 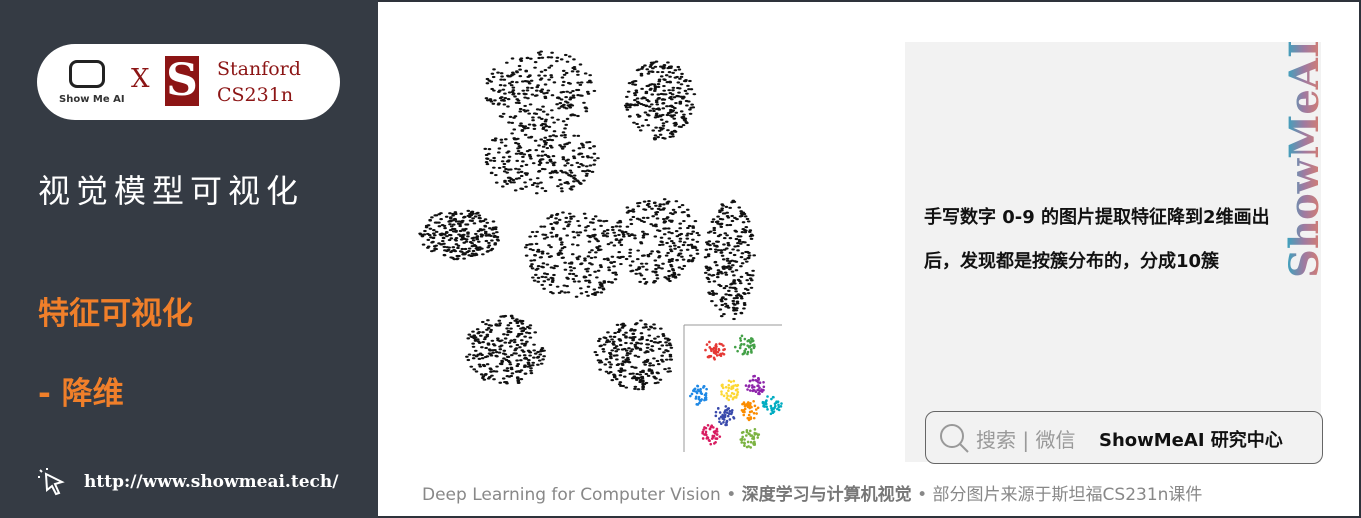 What do you see at coordinates (1124, 437) in the screenshot?
I see `search-box: 搜索 | 微信 ShowMeAI 研究中心` at bounding box center [1124, 437].